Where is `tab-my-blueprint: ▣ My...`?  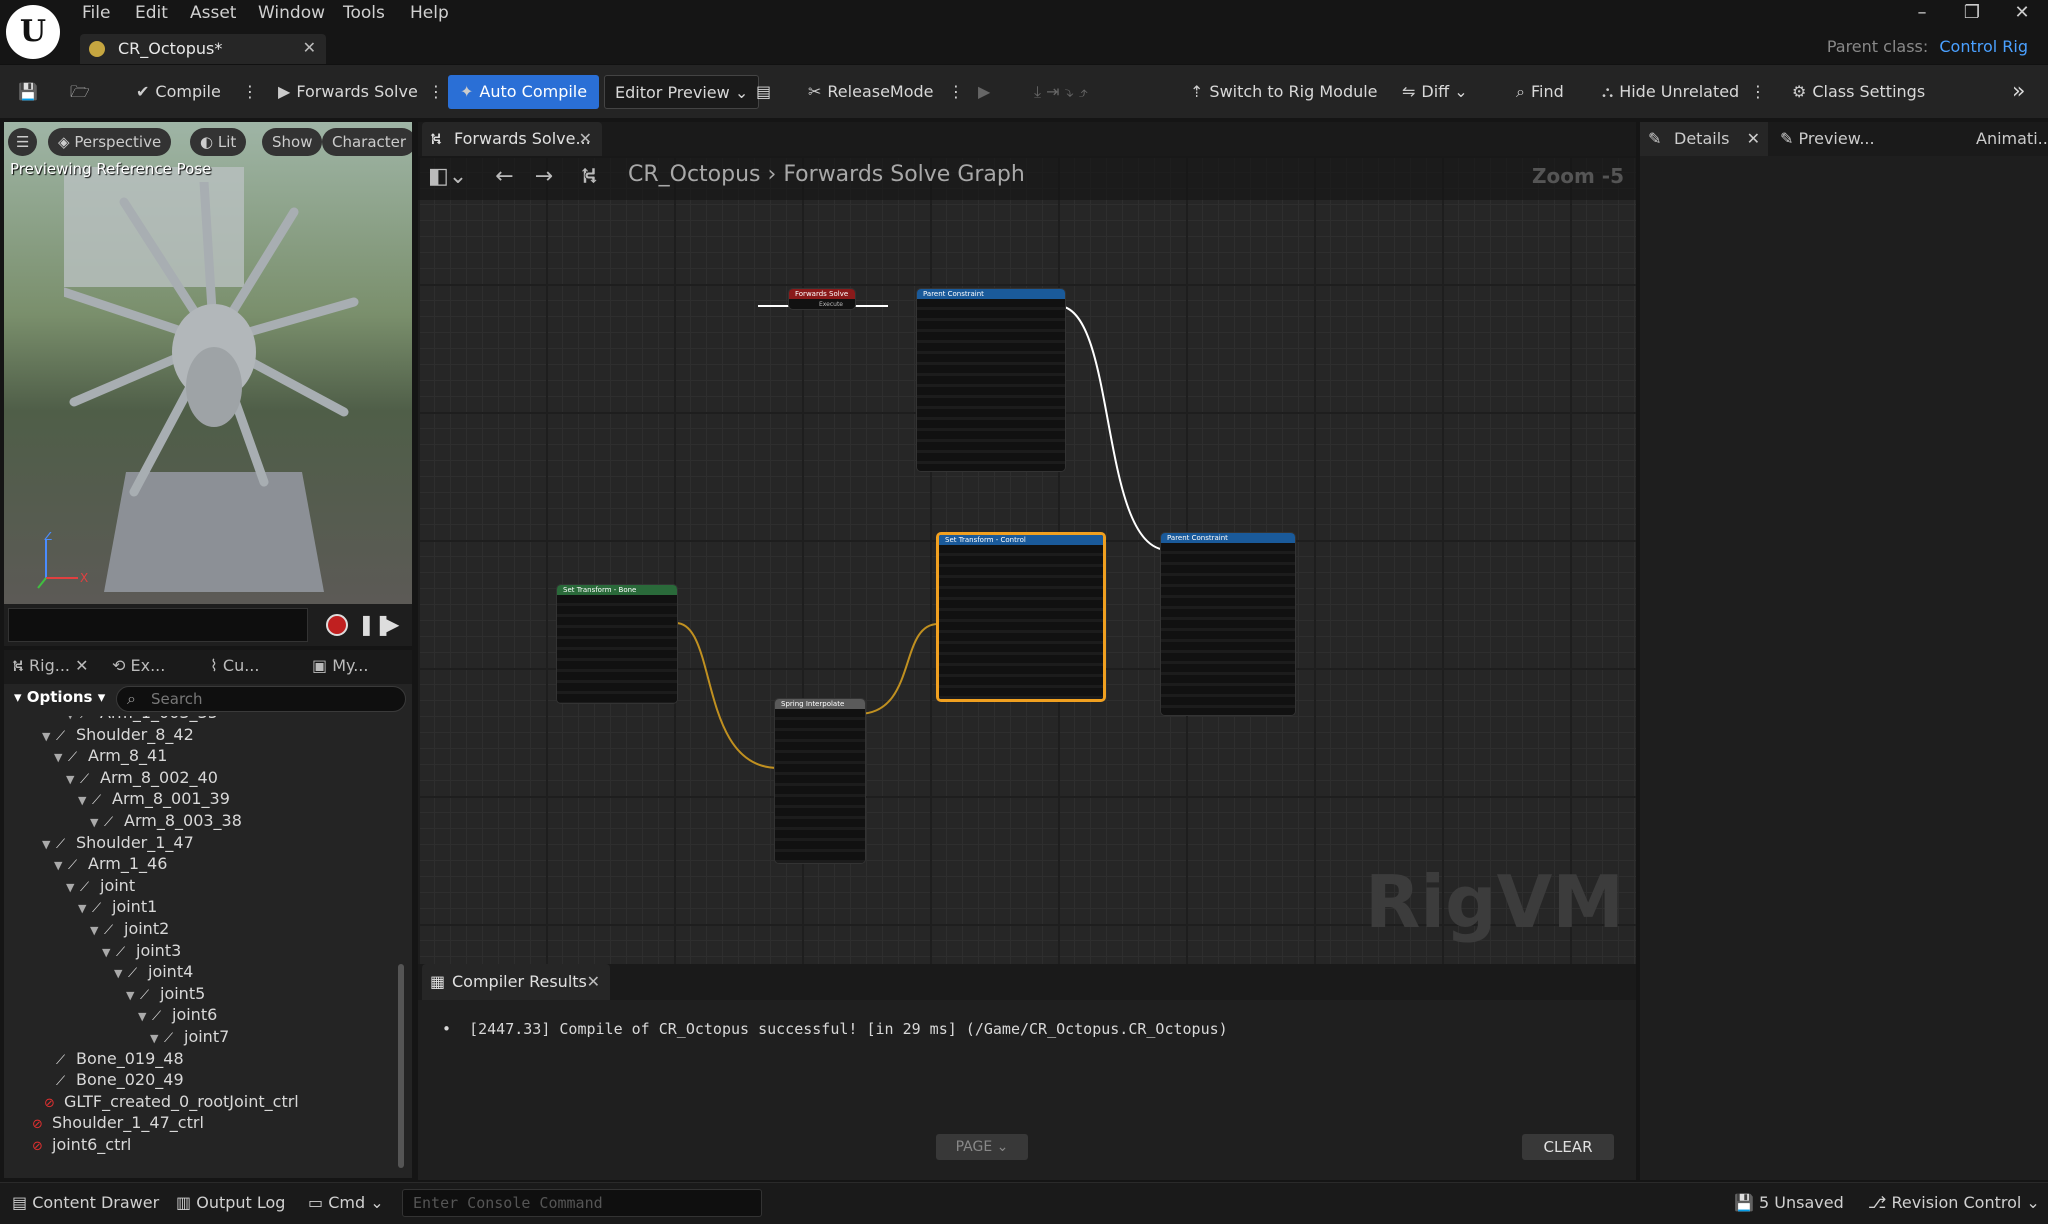
tab-my-blueprint: ▣ My... is located at coordinates (340, 665).